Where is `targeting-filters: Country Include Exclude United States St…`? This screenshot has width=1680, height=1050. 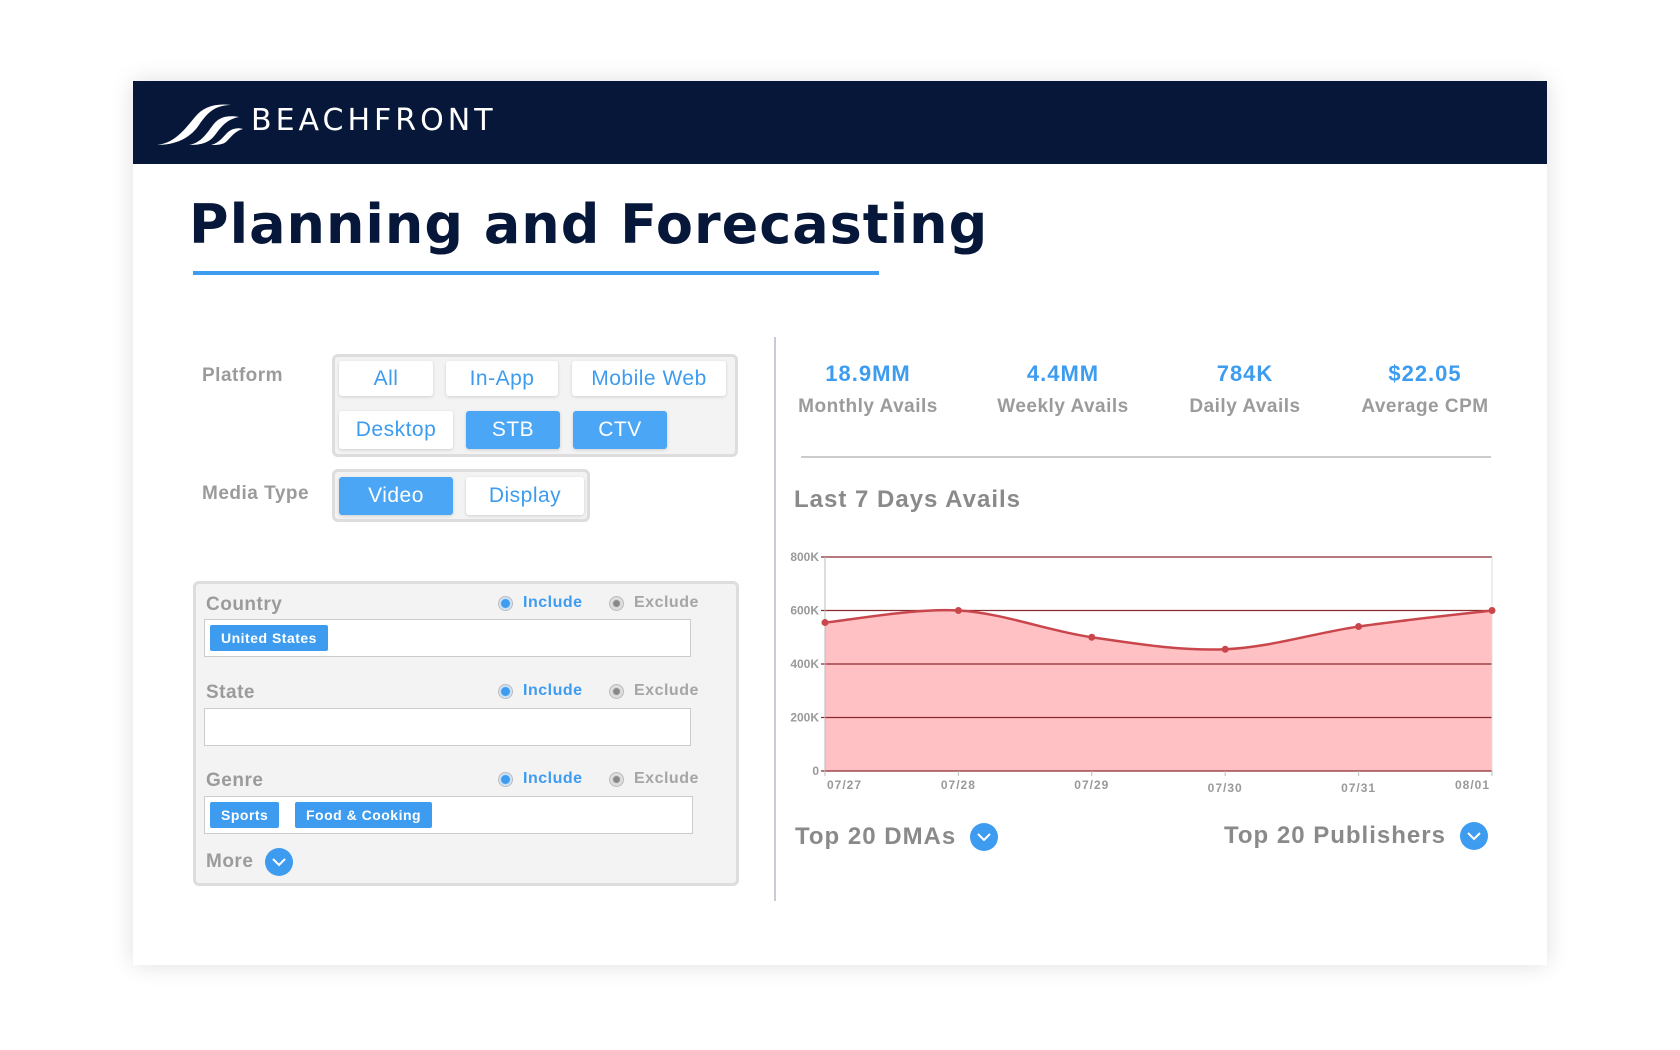
targeting-filters: Country Include Exclude United States St… is located at coordinates (466, 733).